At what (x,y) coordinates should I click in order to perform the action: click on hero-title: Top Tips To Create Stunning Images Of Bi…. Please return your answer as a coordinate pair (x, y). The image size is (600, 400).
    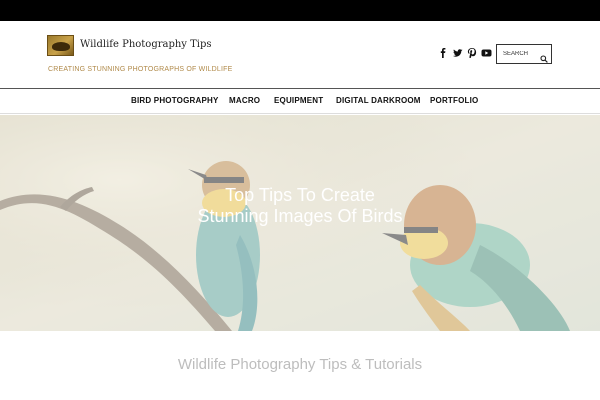
    Looking at the image, I should click on (300, 206).